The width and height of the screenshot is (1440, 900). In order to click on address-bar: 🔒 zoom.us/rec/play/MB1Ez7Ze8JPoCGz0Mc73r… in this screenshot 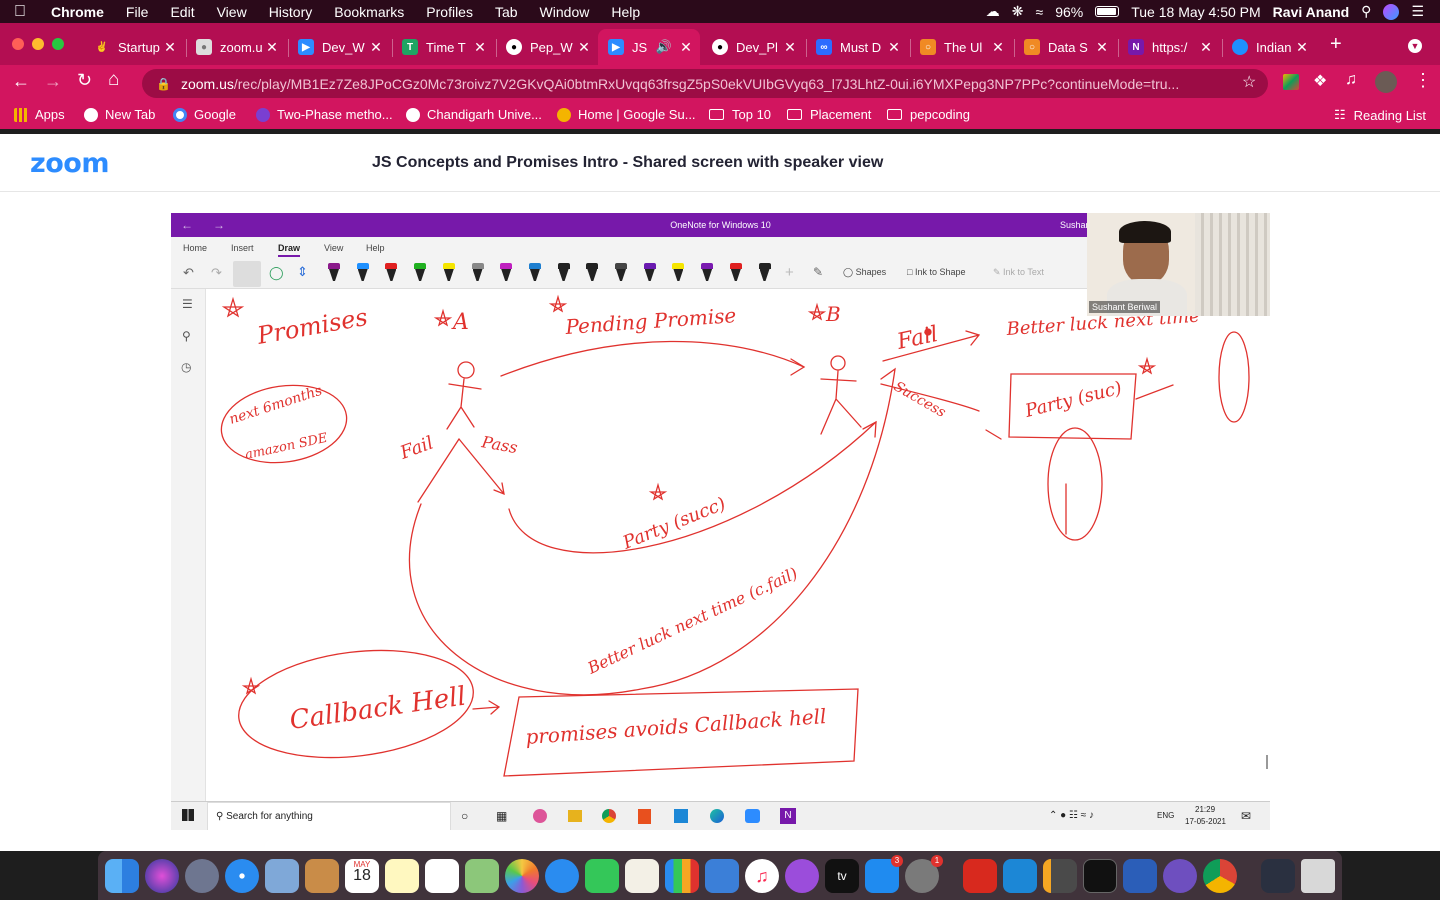, I will do `click(705, 83)`.